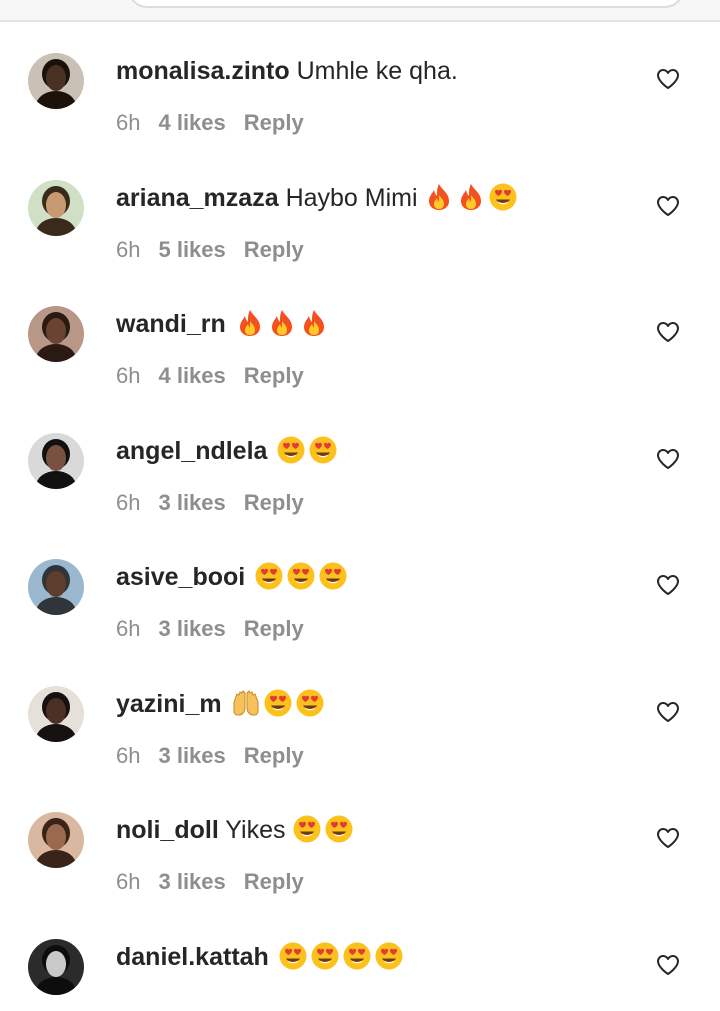 The width and height of the screenshot is (720, 1011). What do you see at coordinates (360, 338) in the screenshot?
I see `comment-row: wandi_rn 6h 4 likes Reply` at bounding box center [360, 338].